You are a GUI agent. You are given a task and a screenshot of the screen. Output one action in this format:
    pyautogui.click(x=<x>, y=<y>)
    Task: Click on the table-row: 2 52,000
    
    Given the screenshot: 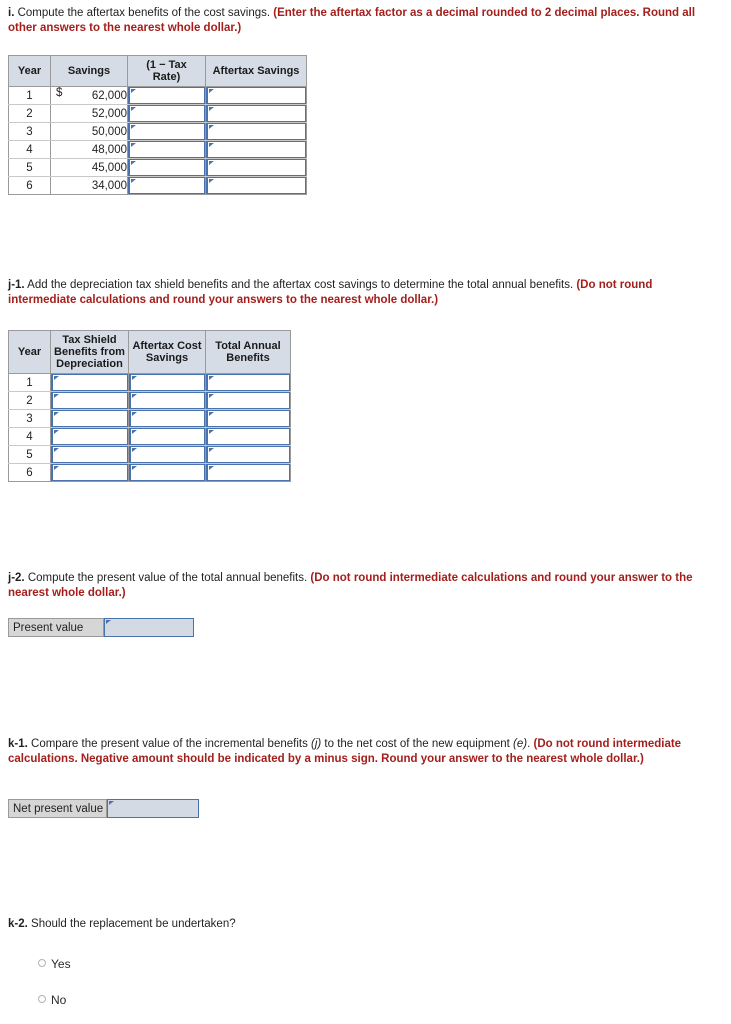 What is the action you would take?
    pyautogui.click(x=157, y=113)
    